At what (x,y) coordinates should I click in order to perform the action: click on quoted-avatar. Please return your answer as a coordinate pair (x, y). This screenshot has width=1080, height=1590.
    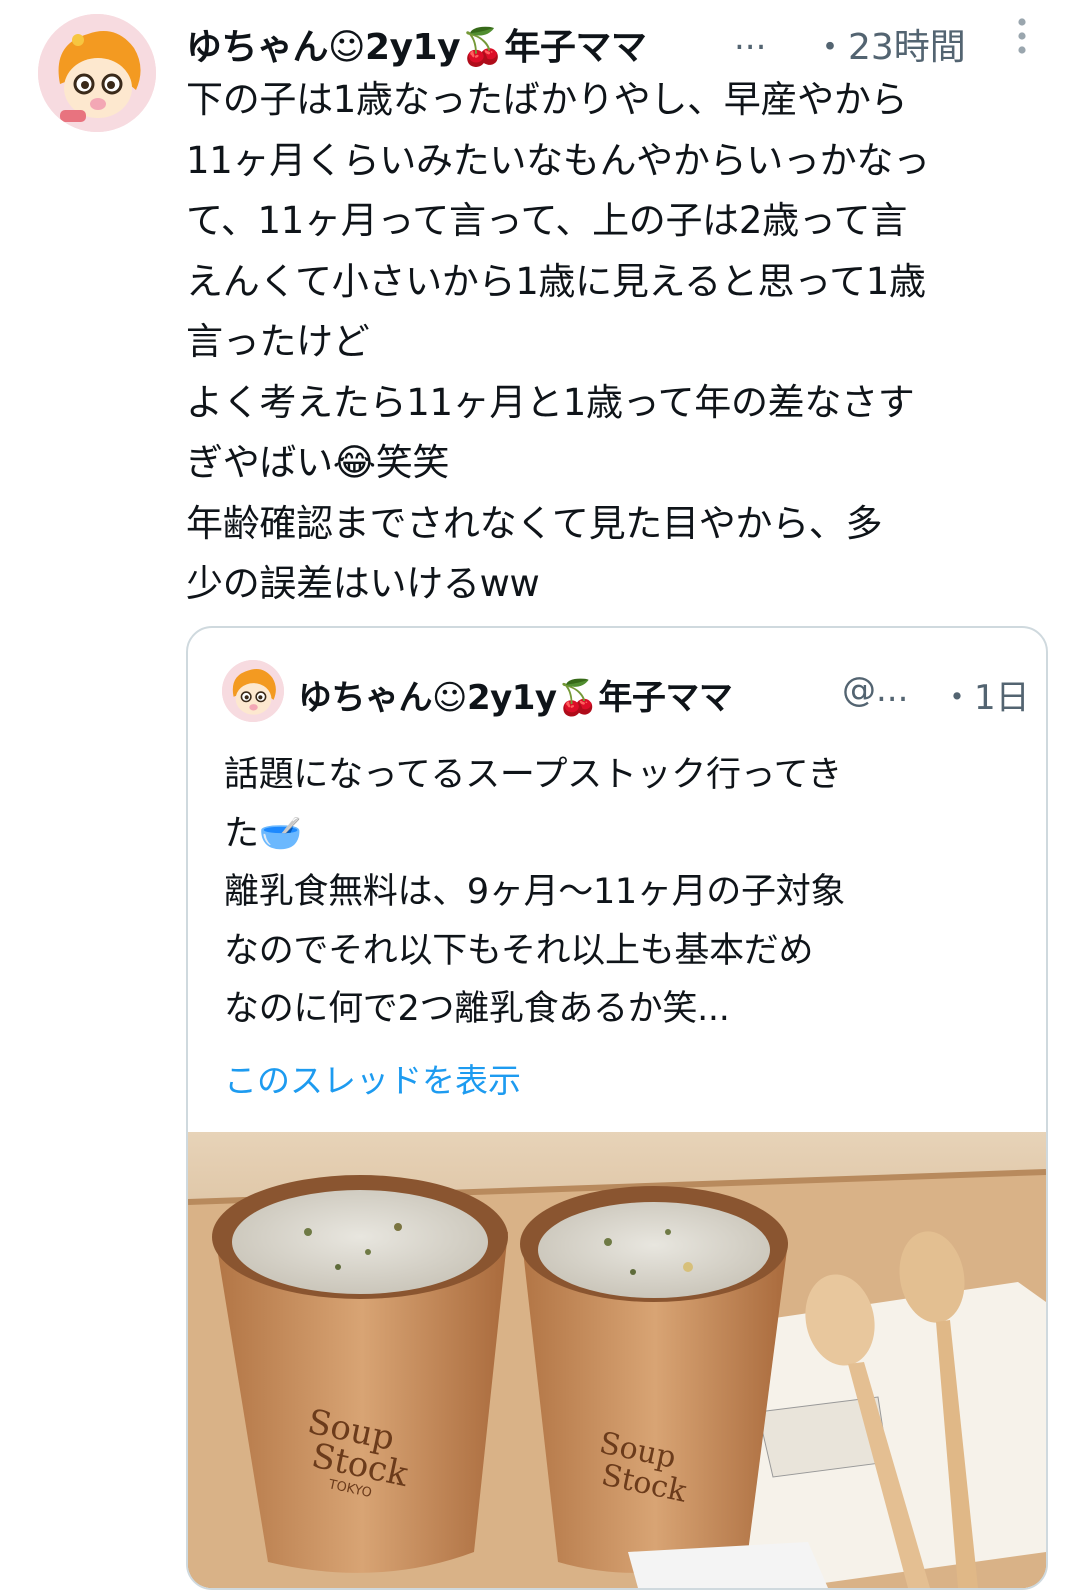
    Looking at the image, I should click on (253, 691).